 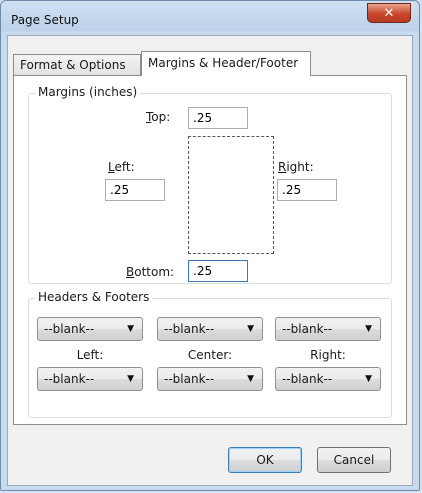 I want to click on left-margin-label: Left:, so click(x=121, y=167).